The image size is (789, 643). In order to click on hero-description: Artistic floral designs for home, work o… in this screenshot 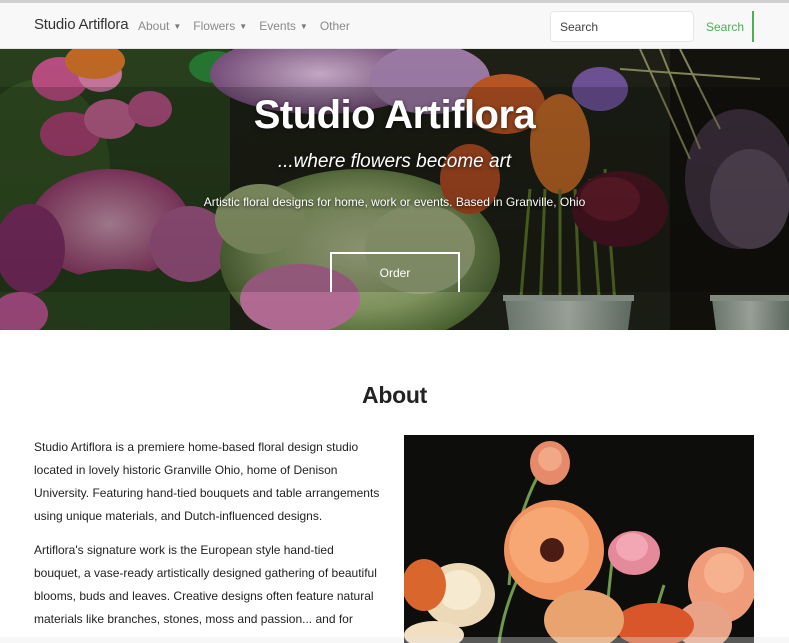, I will do `click(394, 202)`.